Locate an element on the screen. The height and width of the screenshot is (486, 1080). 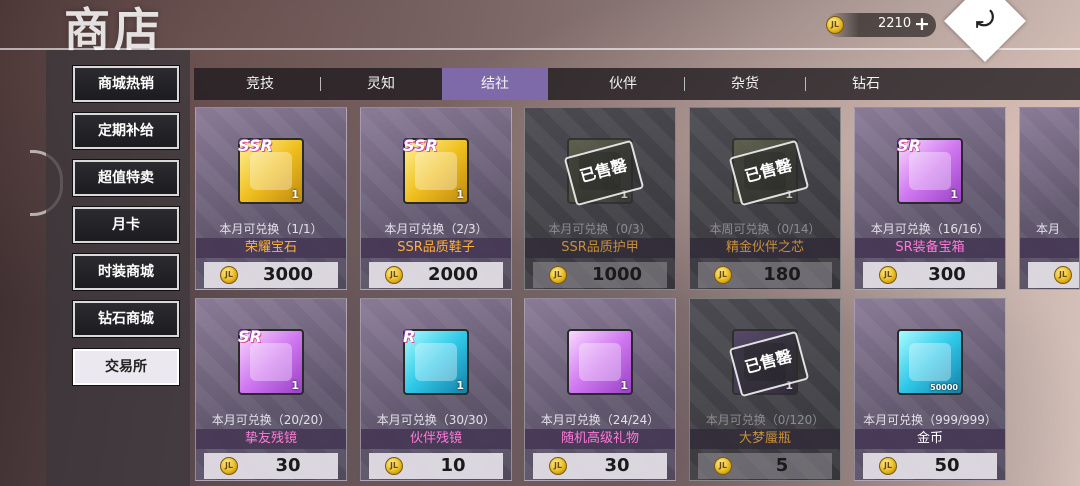
mirror-shard-icon: SR 1 is located at coordinates (271, 361).